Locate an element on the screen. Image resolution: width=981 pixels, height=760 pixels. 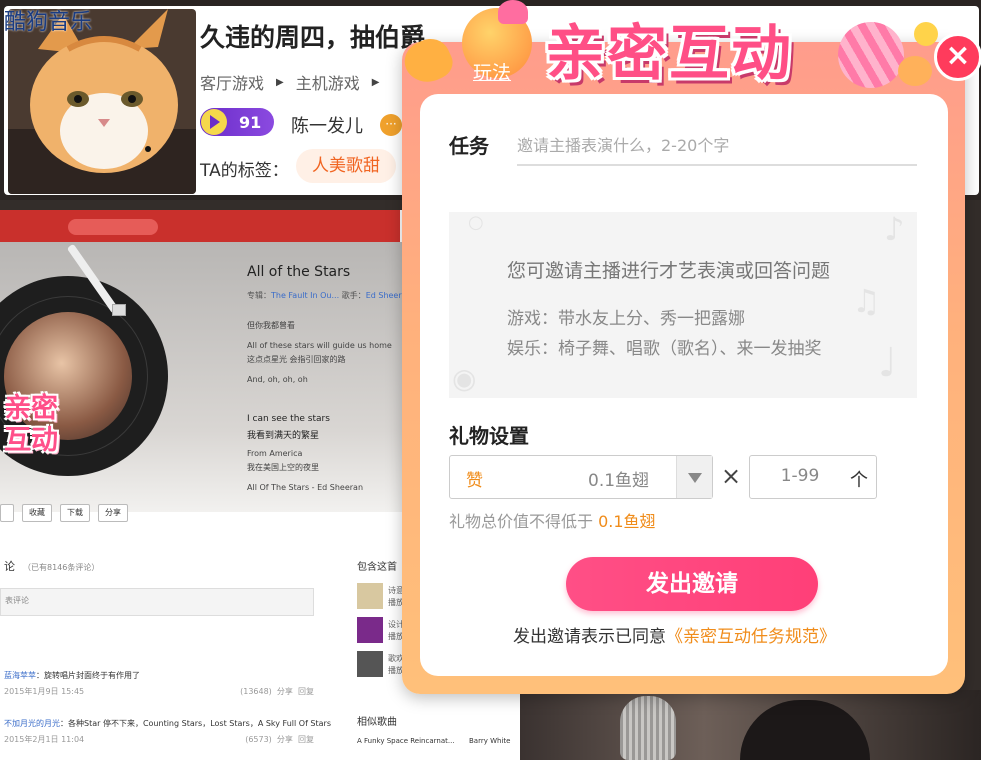
microphone is located at coordinates (648, 728).